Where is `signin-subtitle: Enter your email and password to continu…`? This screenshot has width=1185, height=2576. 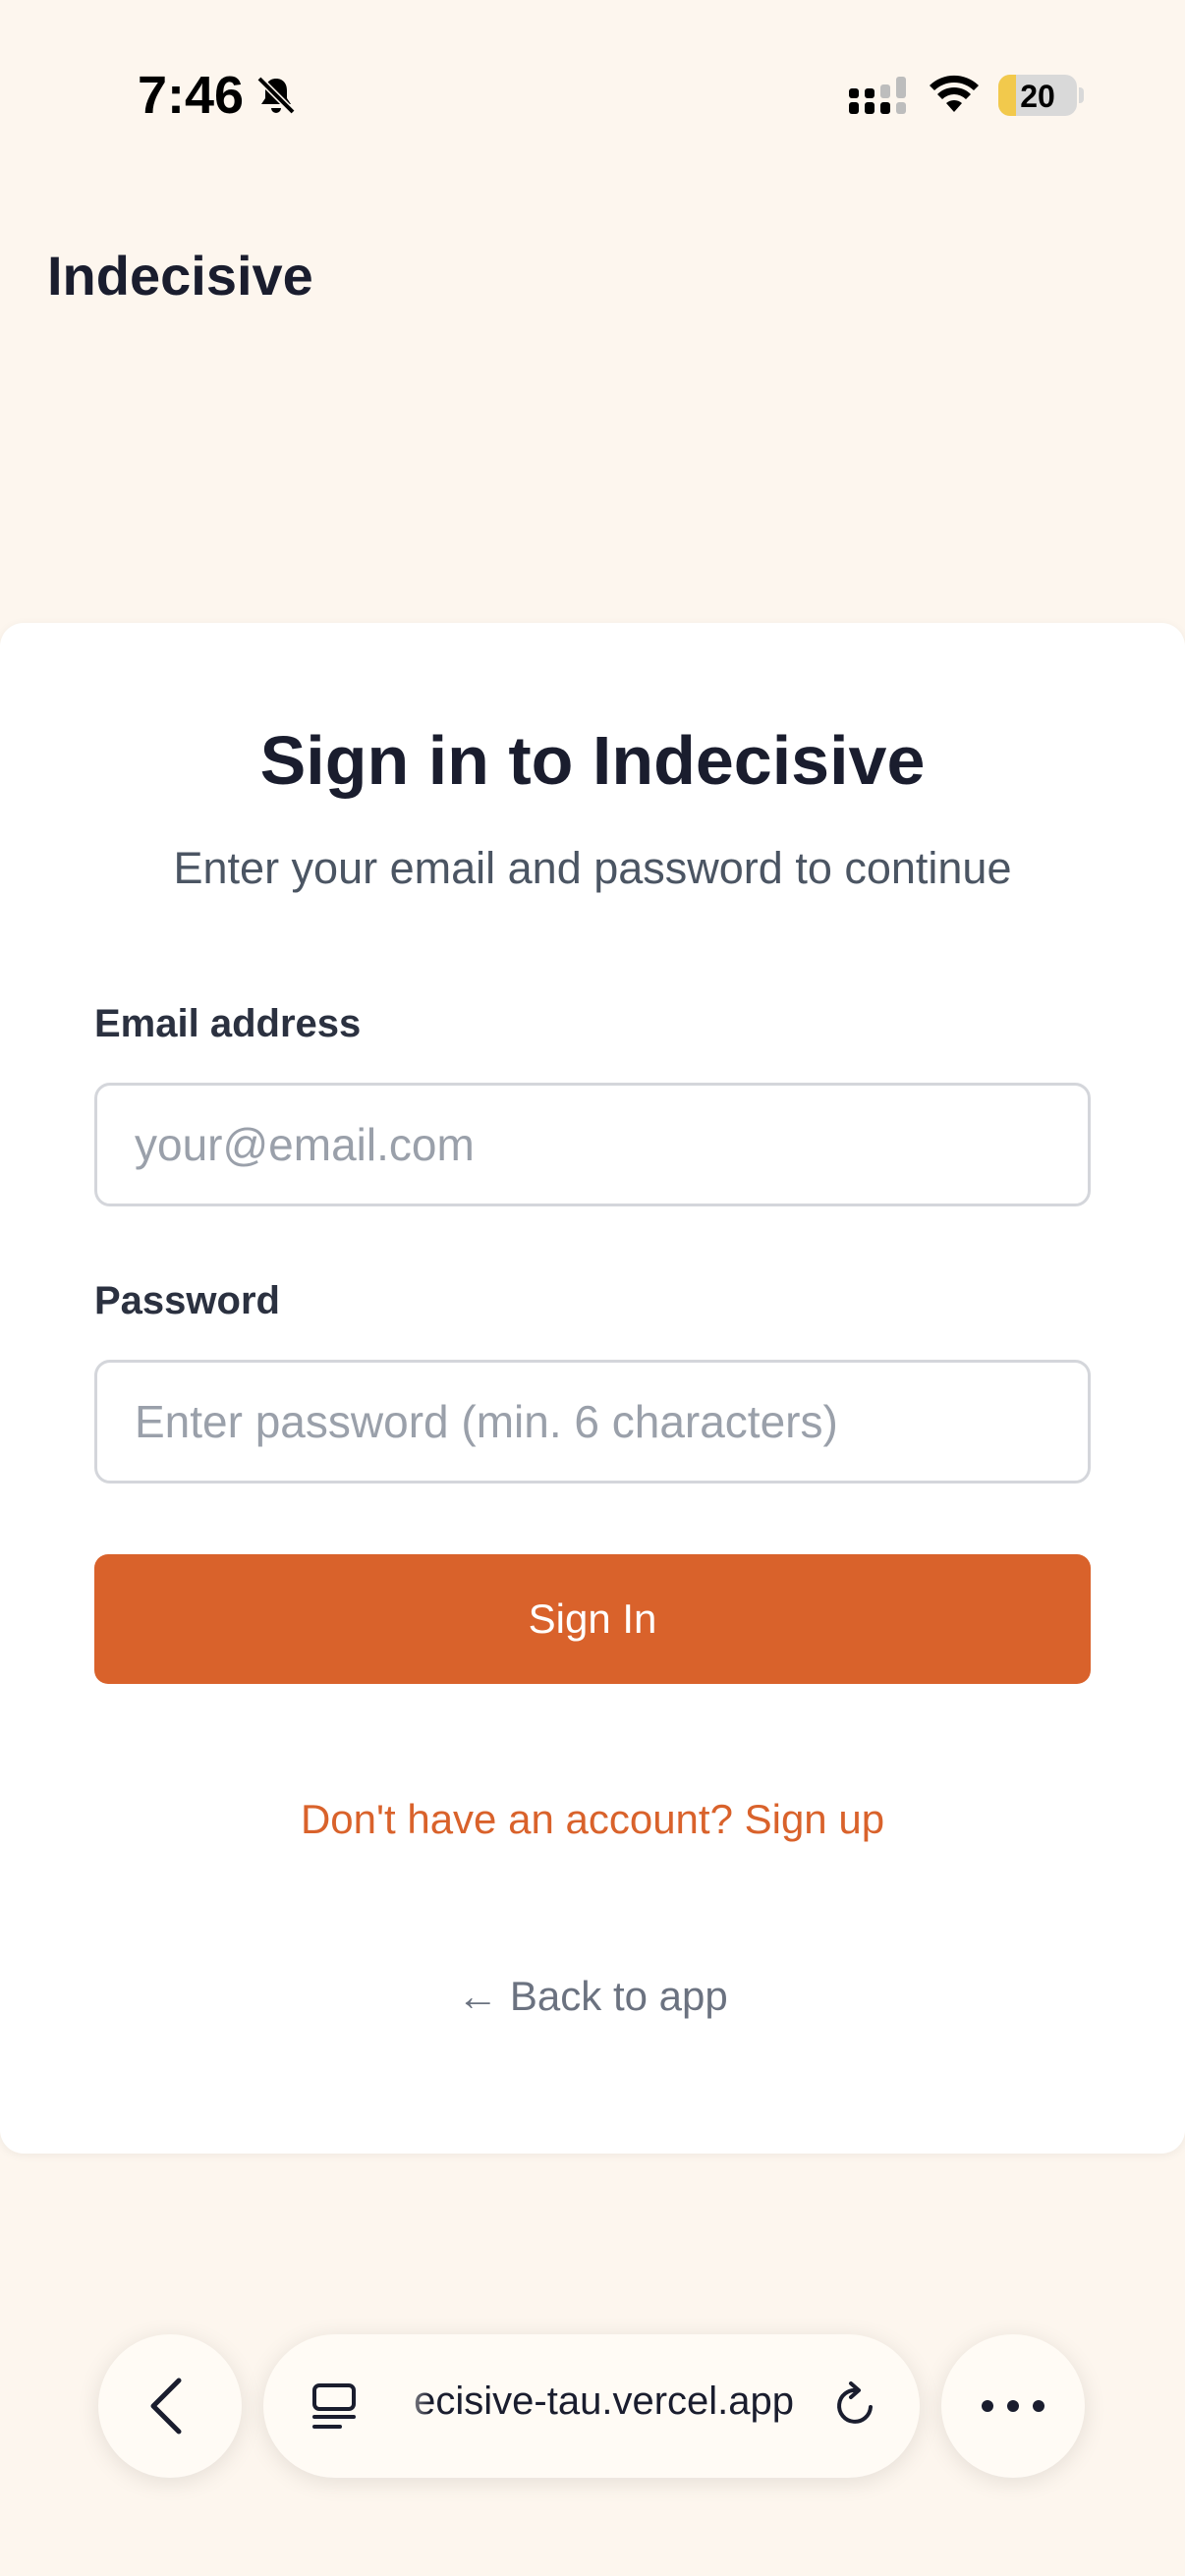
signin-subtitle: Enter your email and password to continu… is located at coordinates (592, 868).